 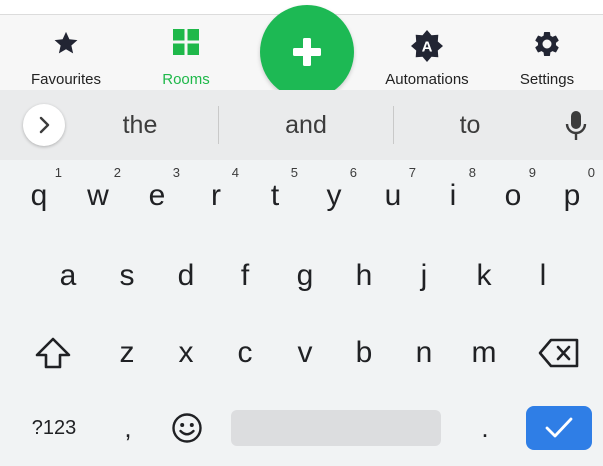 I want to click on checkmark-icon, so click(x=559, y=427).